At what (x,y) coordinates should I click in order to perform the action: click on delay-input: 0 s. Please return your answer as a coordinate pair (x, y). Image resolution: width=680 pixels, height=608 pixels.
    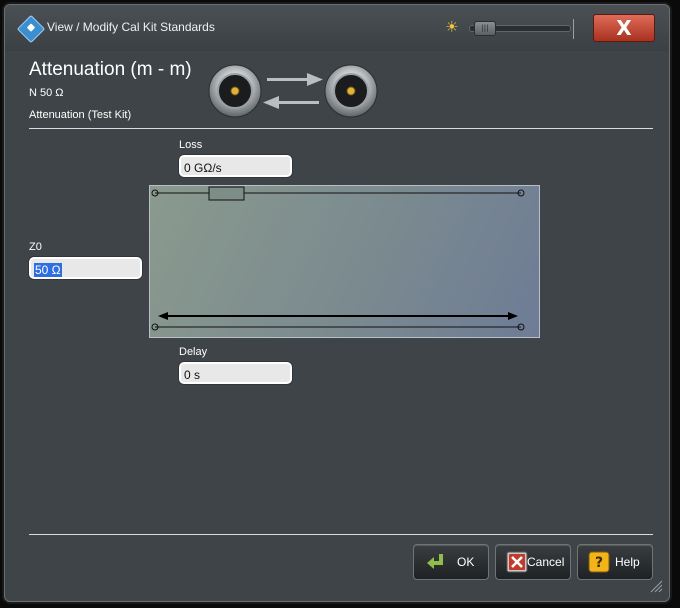
    Looking at the image, I should click on (235, 373).